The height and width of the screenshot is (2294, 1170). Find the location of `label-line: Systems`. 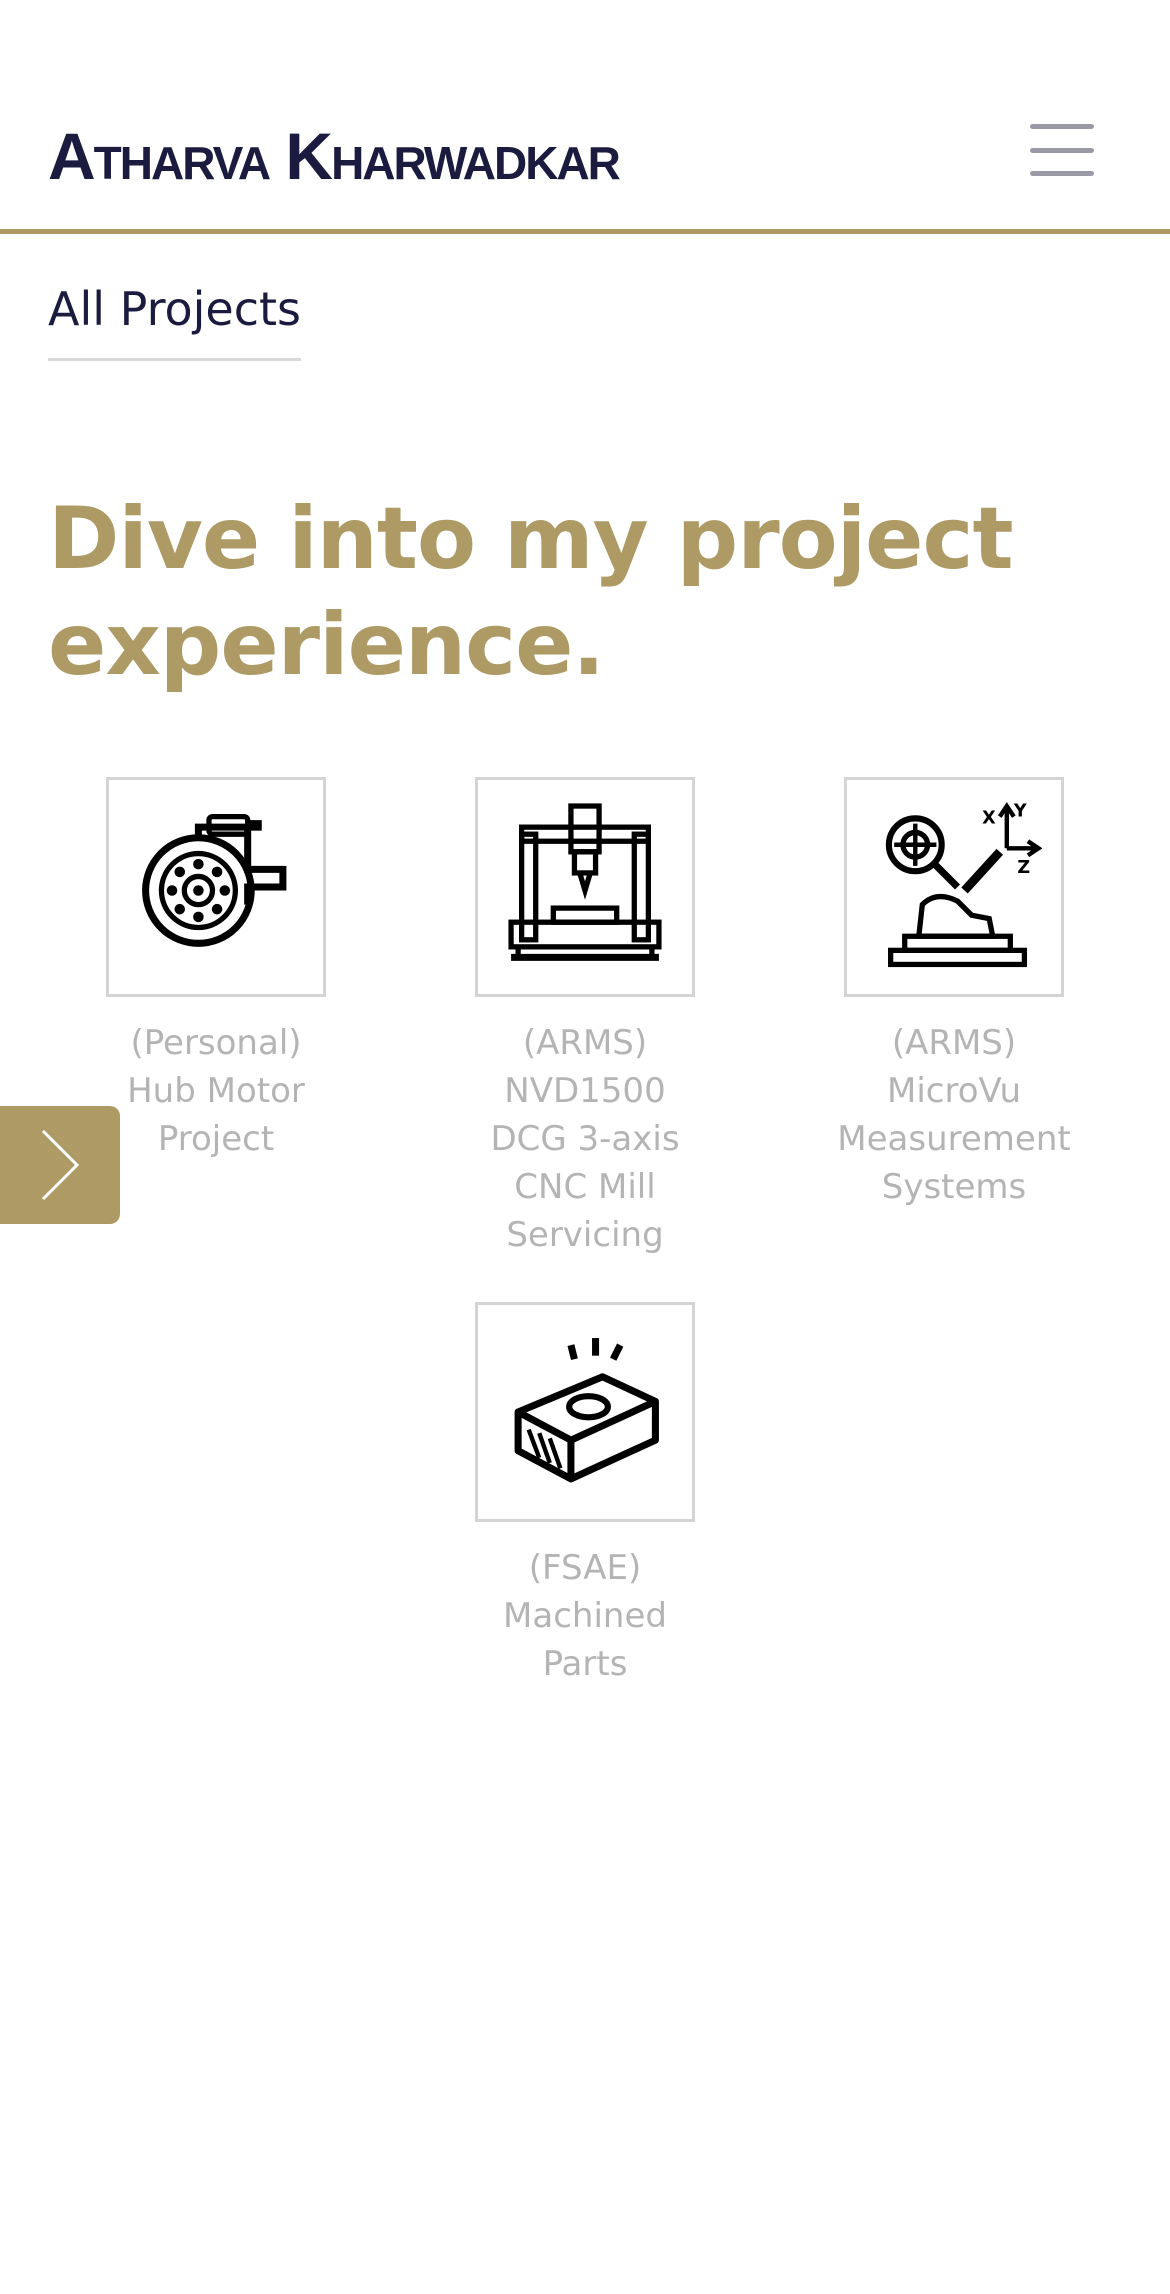

label-line: Systems is located at coordinates (954, 1187).